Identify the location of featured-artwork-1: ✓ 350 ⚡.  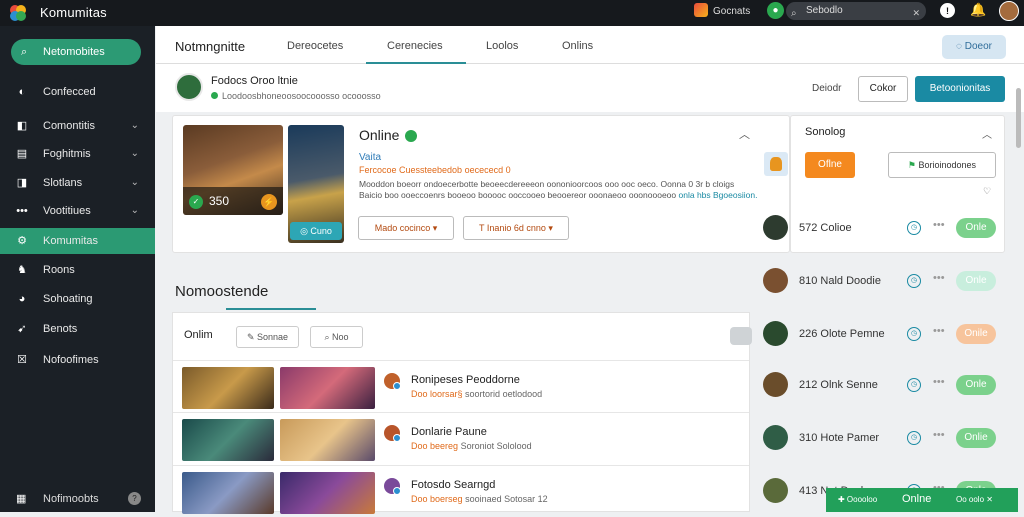
(233, 170).